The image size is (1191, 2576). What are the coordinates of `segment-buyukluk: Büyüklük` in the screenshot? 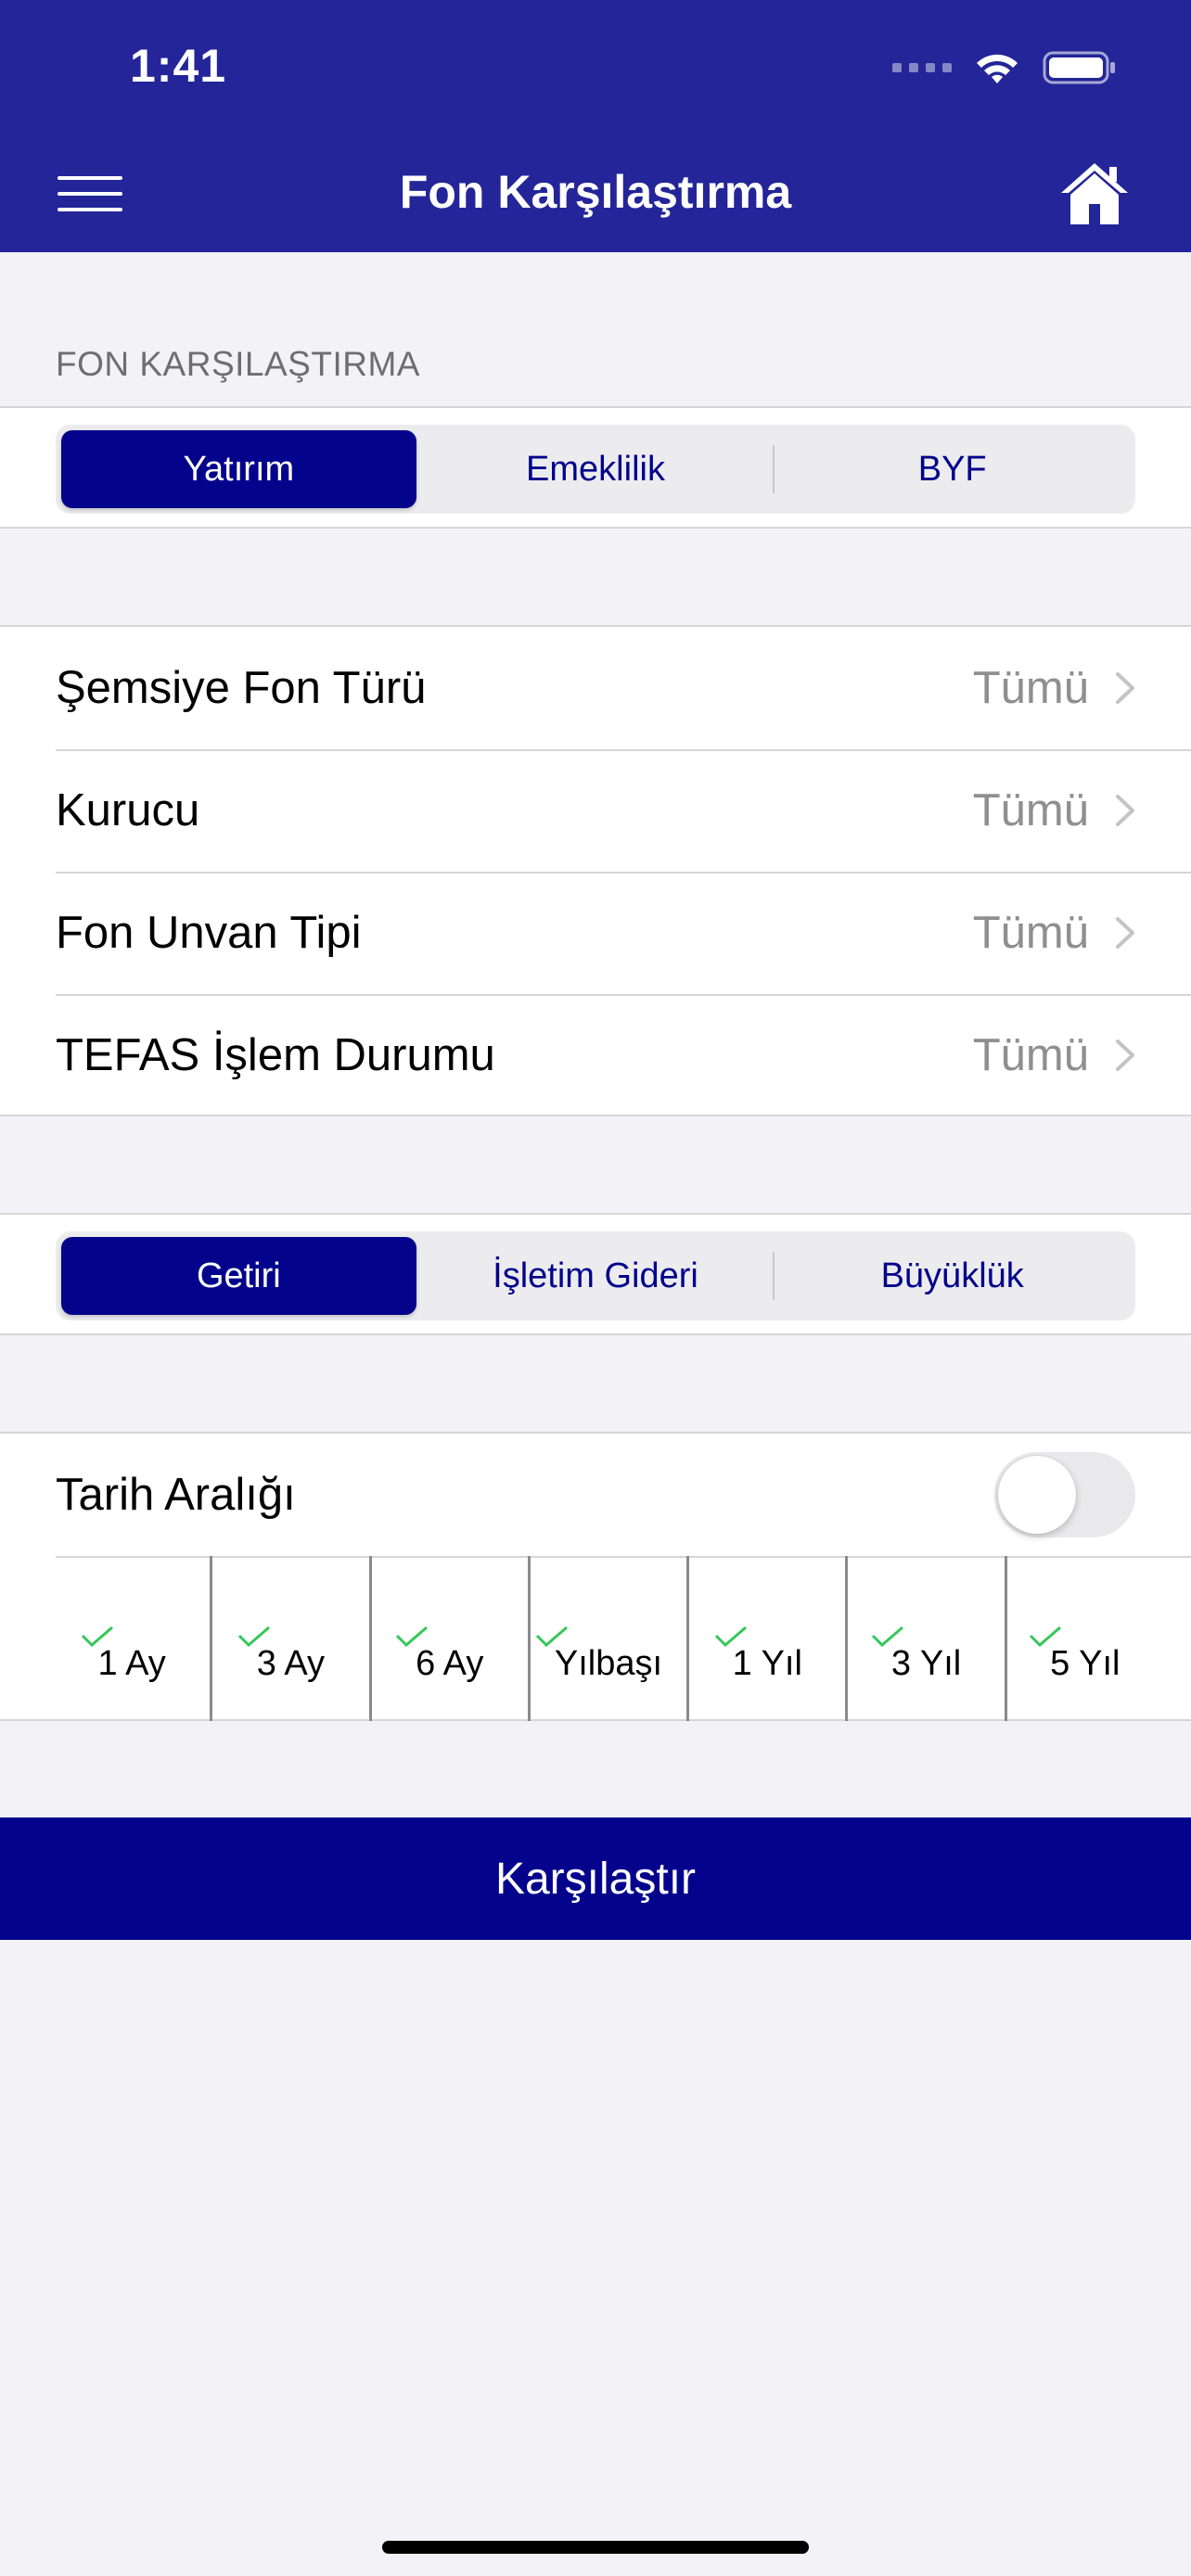 It's located at (952, 1276).